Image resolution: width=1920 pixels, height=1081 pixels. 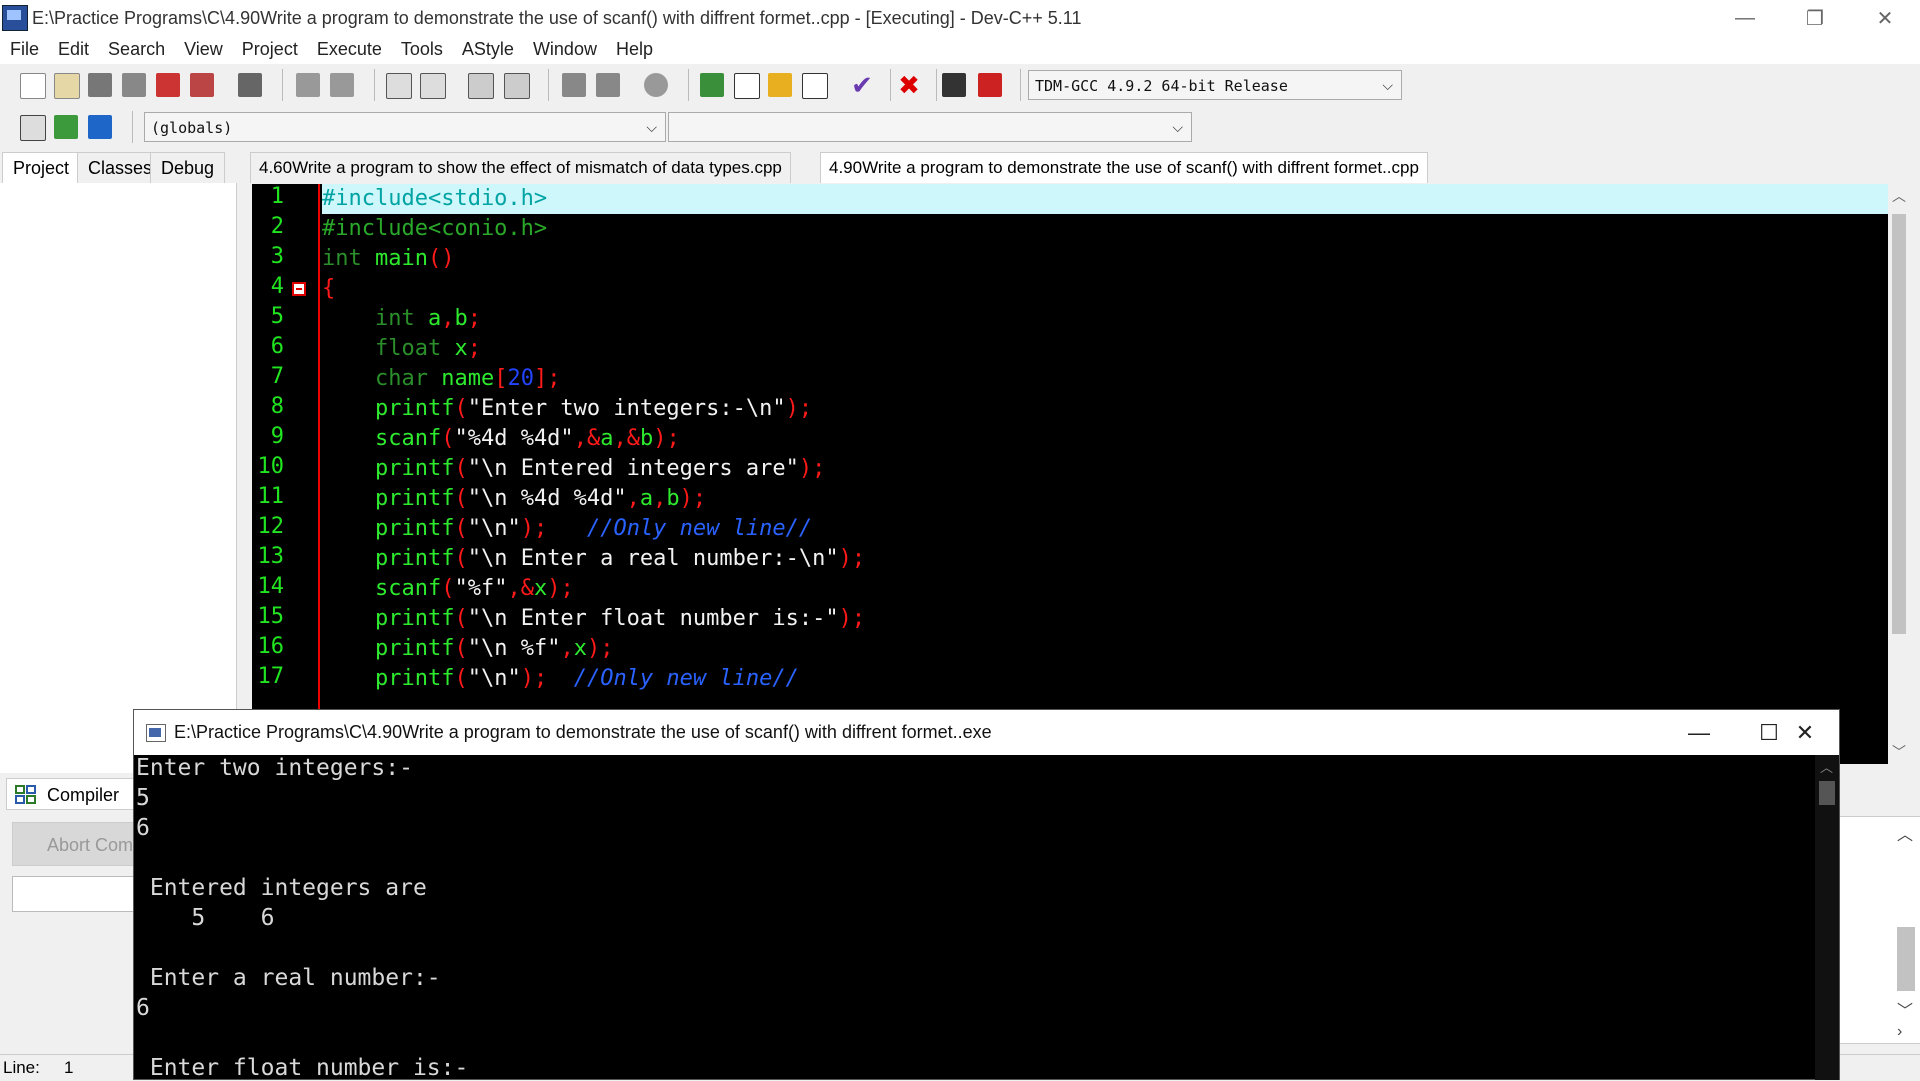 I want to click on save-all-icon, so click(x=134, y=85).